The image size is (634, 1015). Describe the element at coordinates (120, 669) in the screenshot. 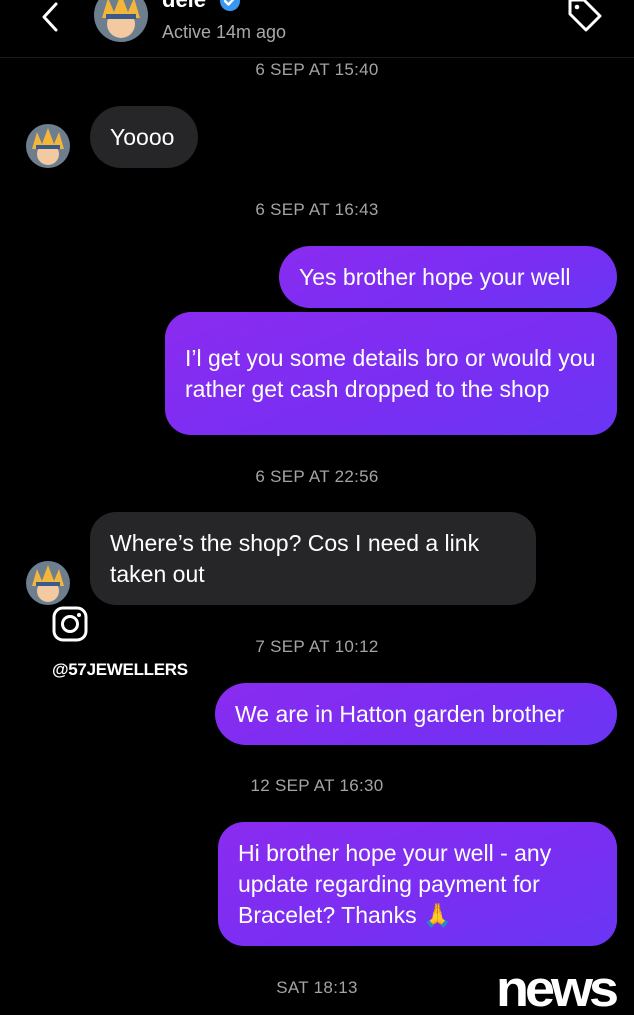

I see `instagram-handle: @57JEWELLERS` at that location.